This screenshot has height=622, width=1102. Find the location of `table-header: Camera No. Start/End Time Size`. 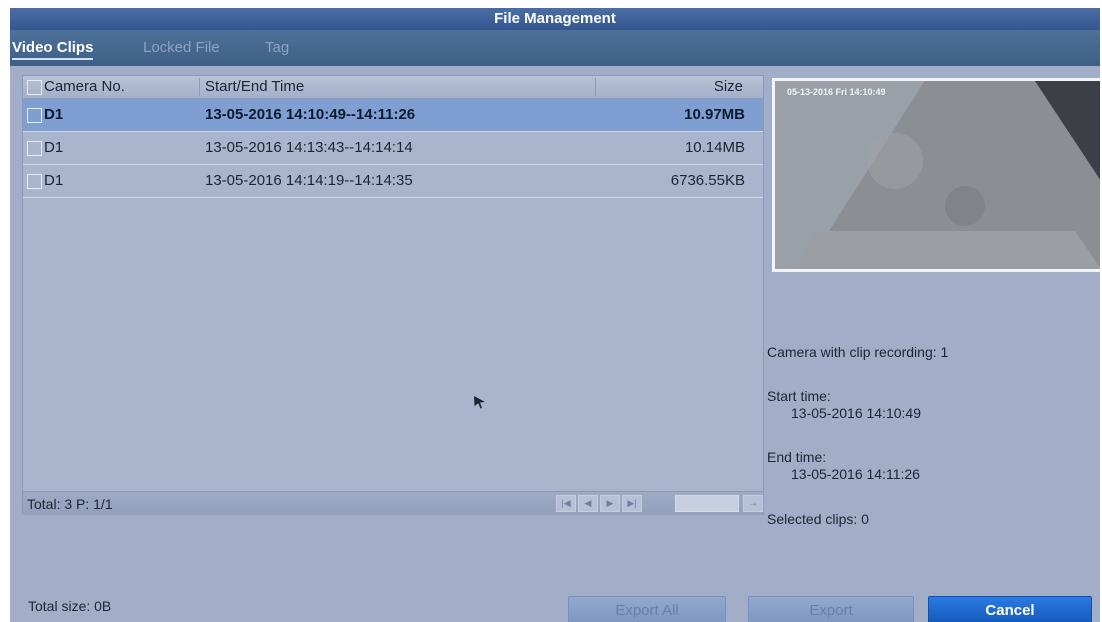

table-header: Camera No. Start/End Time Size is located at coordinates (393, 87).